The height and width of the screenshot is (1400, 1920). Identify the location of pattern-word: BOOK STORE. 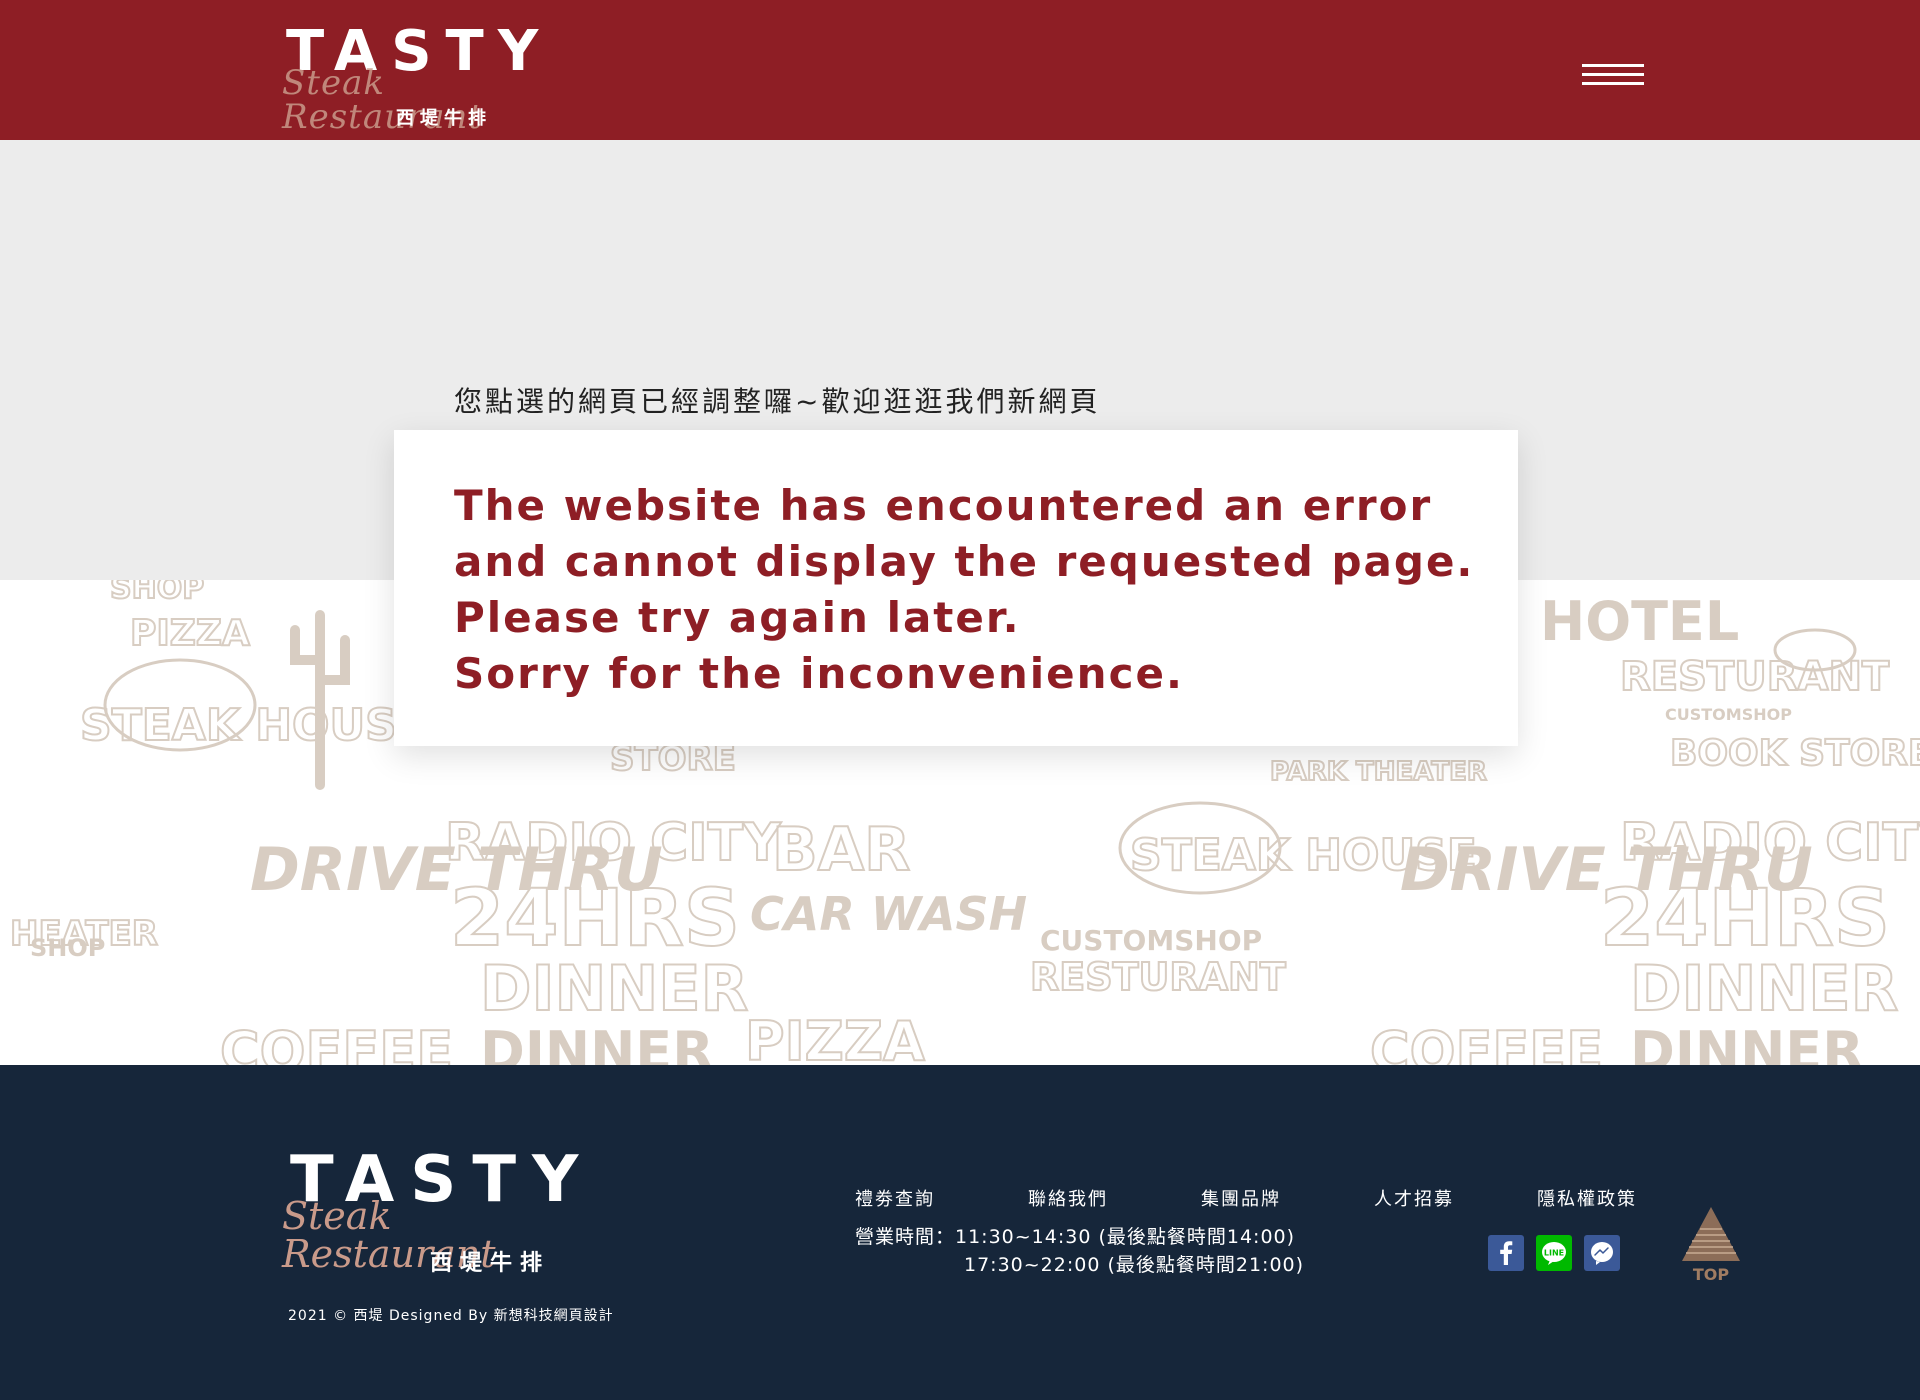
(1795, 753).